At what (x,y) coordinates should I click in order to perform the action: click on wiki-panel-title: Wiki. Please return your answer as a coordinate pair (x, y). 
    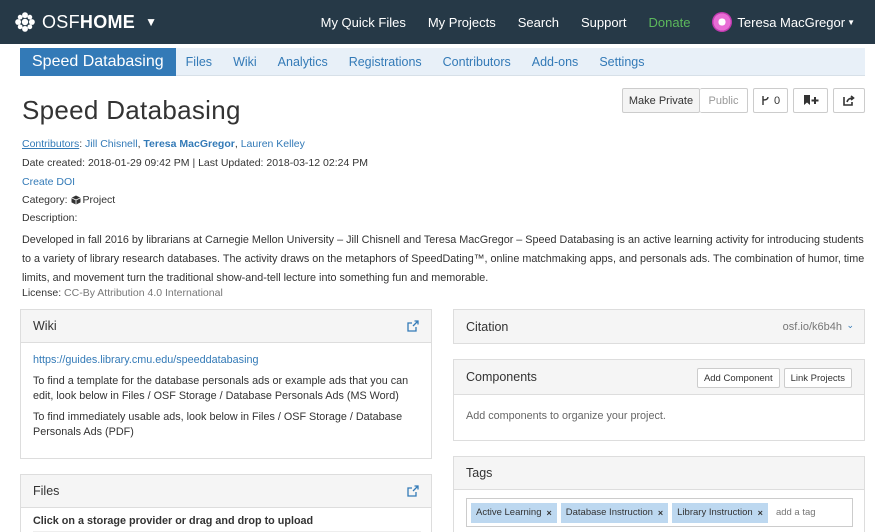
    Looking at the image, I should click on (45, 326).